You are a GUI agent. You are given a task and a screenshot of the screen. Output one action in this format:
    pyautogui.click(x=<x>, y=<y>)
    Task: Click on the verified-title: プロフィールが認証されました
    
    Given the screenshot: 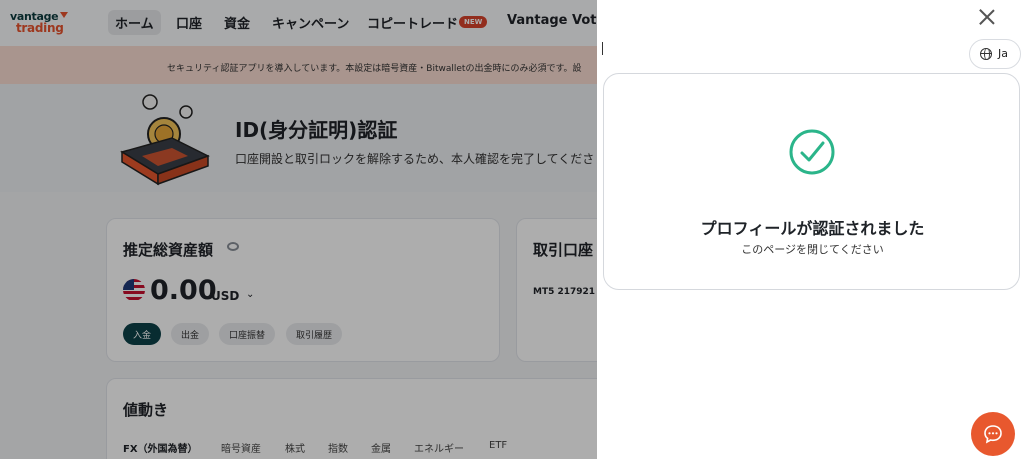 What is the action you would take?
    pyautogui.click(x=812, y=228)
    